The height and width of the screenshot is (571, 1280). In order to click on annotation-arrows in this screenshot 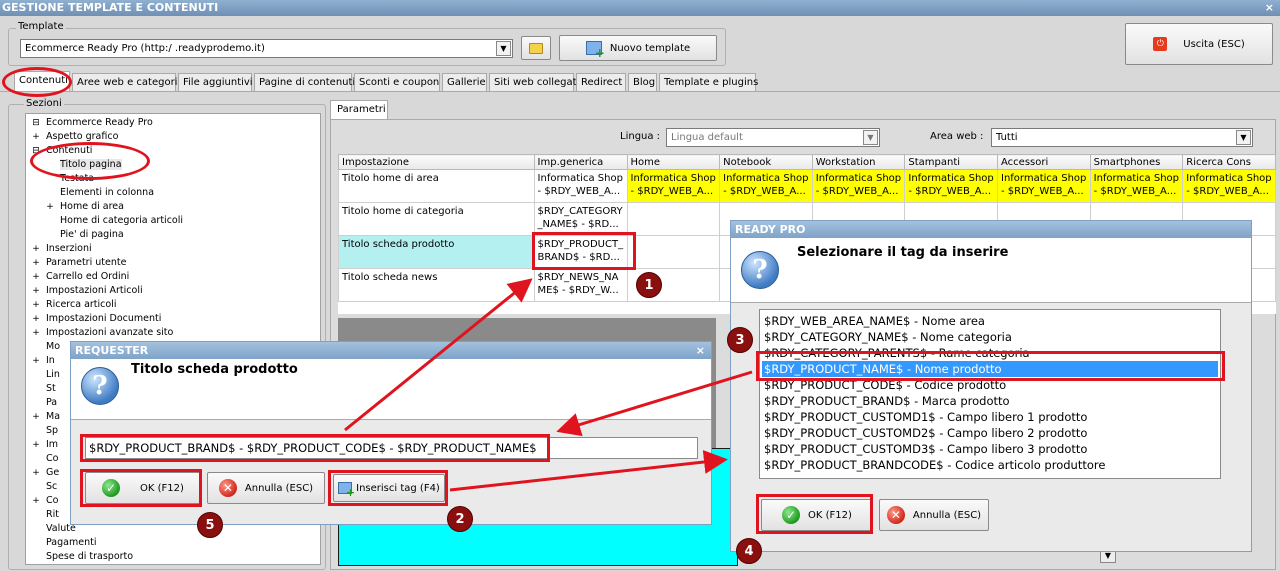, I will do `click(548, 385)`.